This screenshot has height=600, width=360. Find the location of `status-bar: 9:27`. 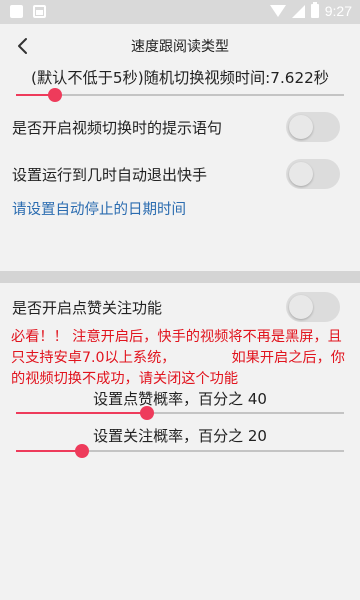

status-bar: 9:27 is located at coordinates (180, 12).